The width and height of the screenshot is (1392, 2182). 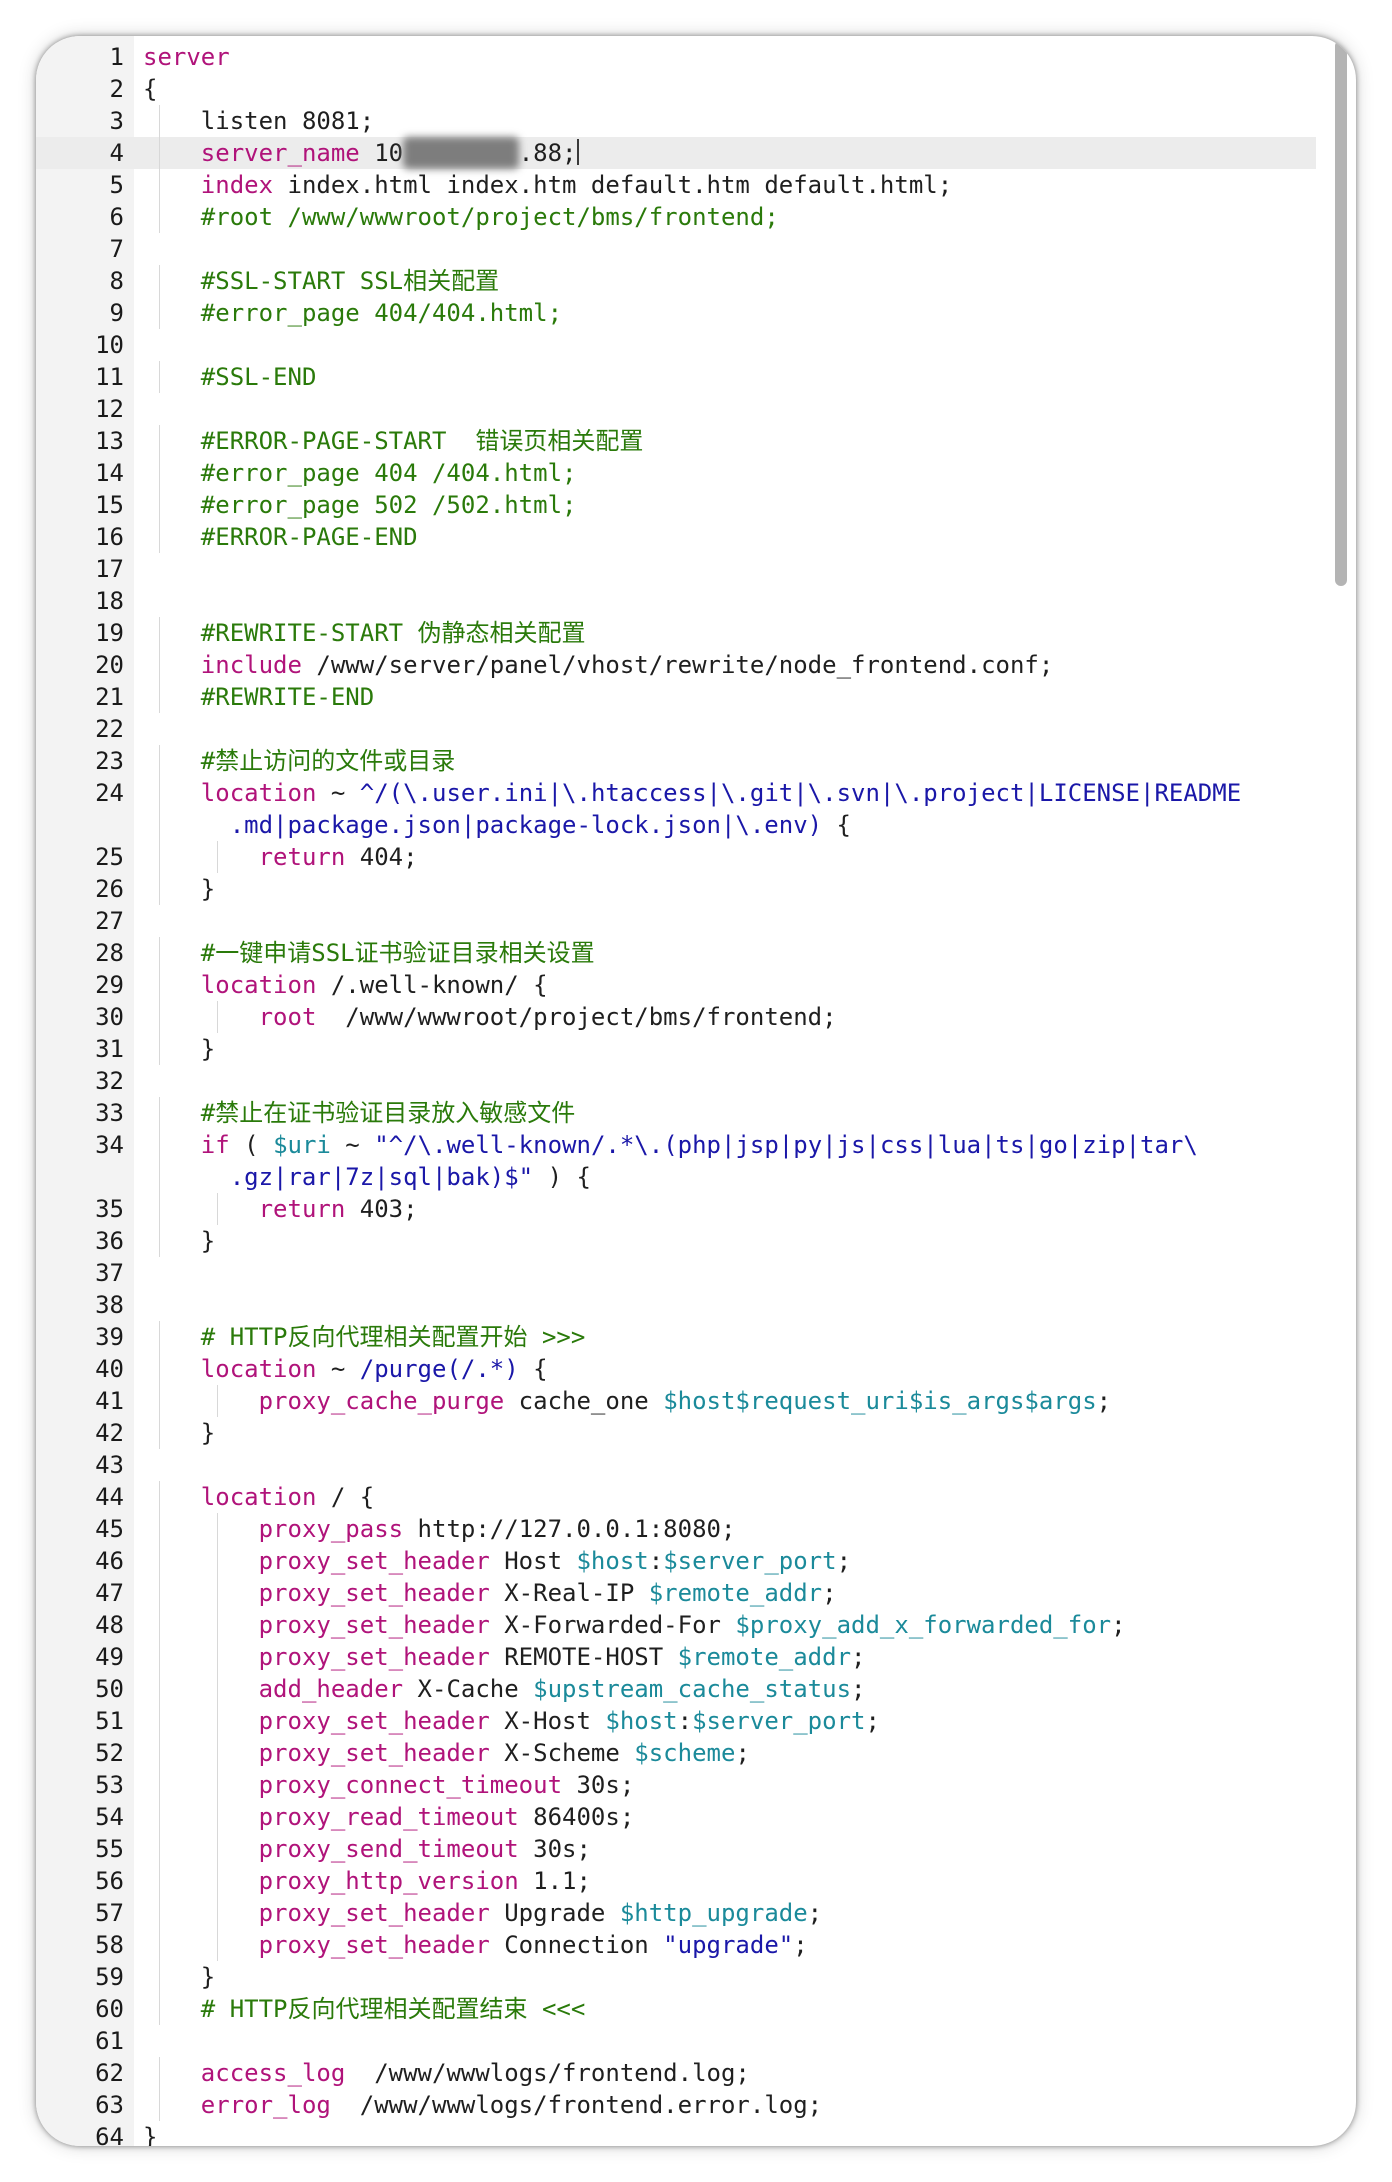 I want to click on code-line: 39 # HTTP反向代理相关配置开始 >>>, so click(x=676, y=1337).